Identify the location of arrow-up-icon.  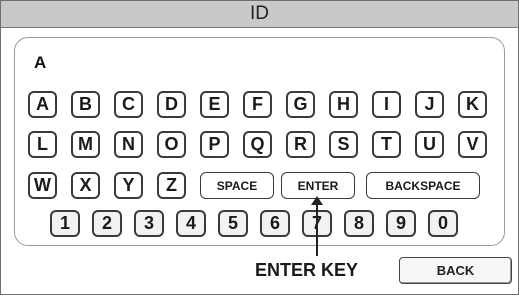
(317, 200).